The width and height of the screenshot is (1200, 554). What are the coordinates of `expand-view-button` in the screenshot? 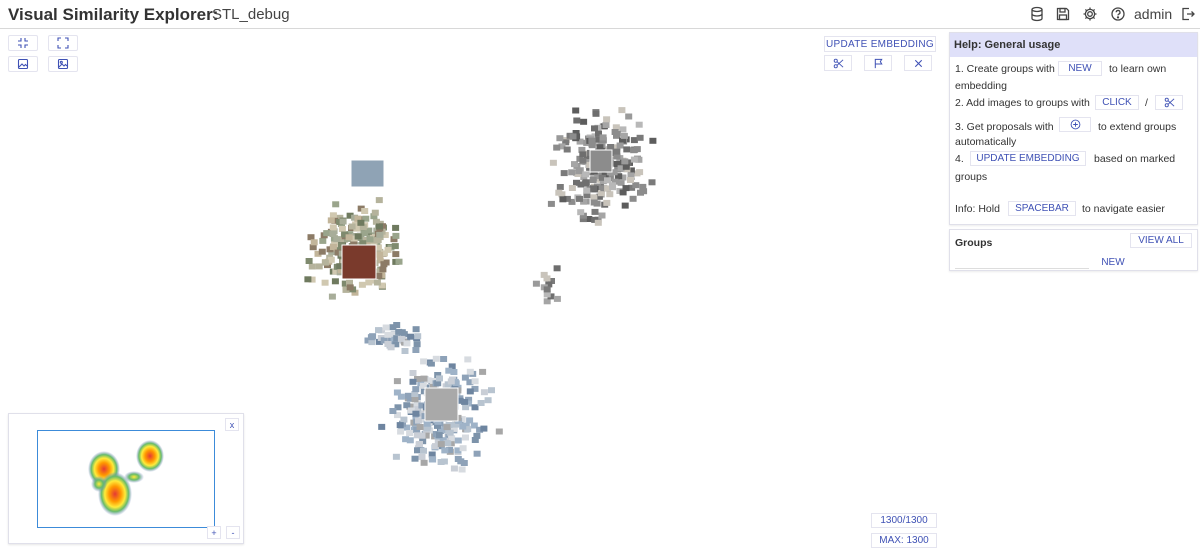 It's located at (63, 43).